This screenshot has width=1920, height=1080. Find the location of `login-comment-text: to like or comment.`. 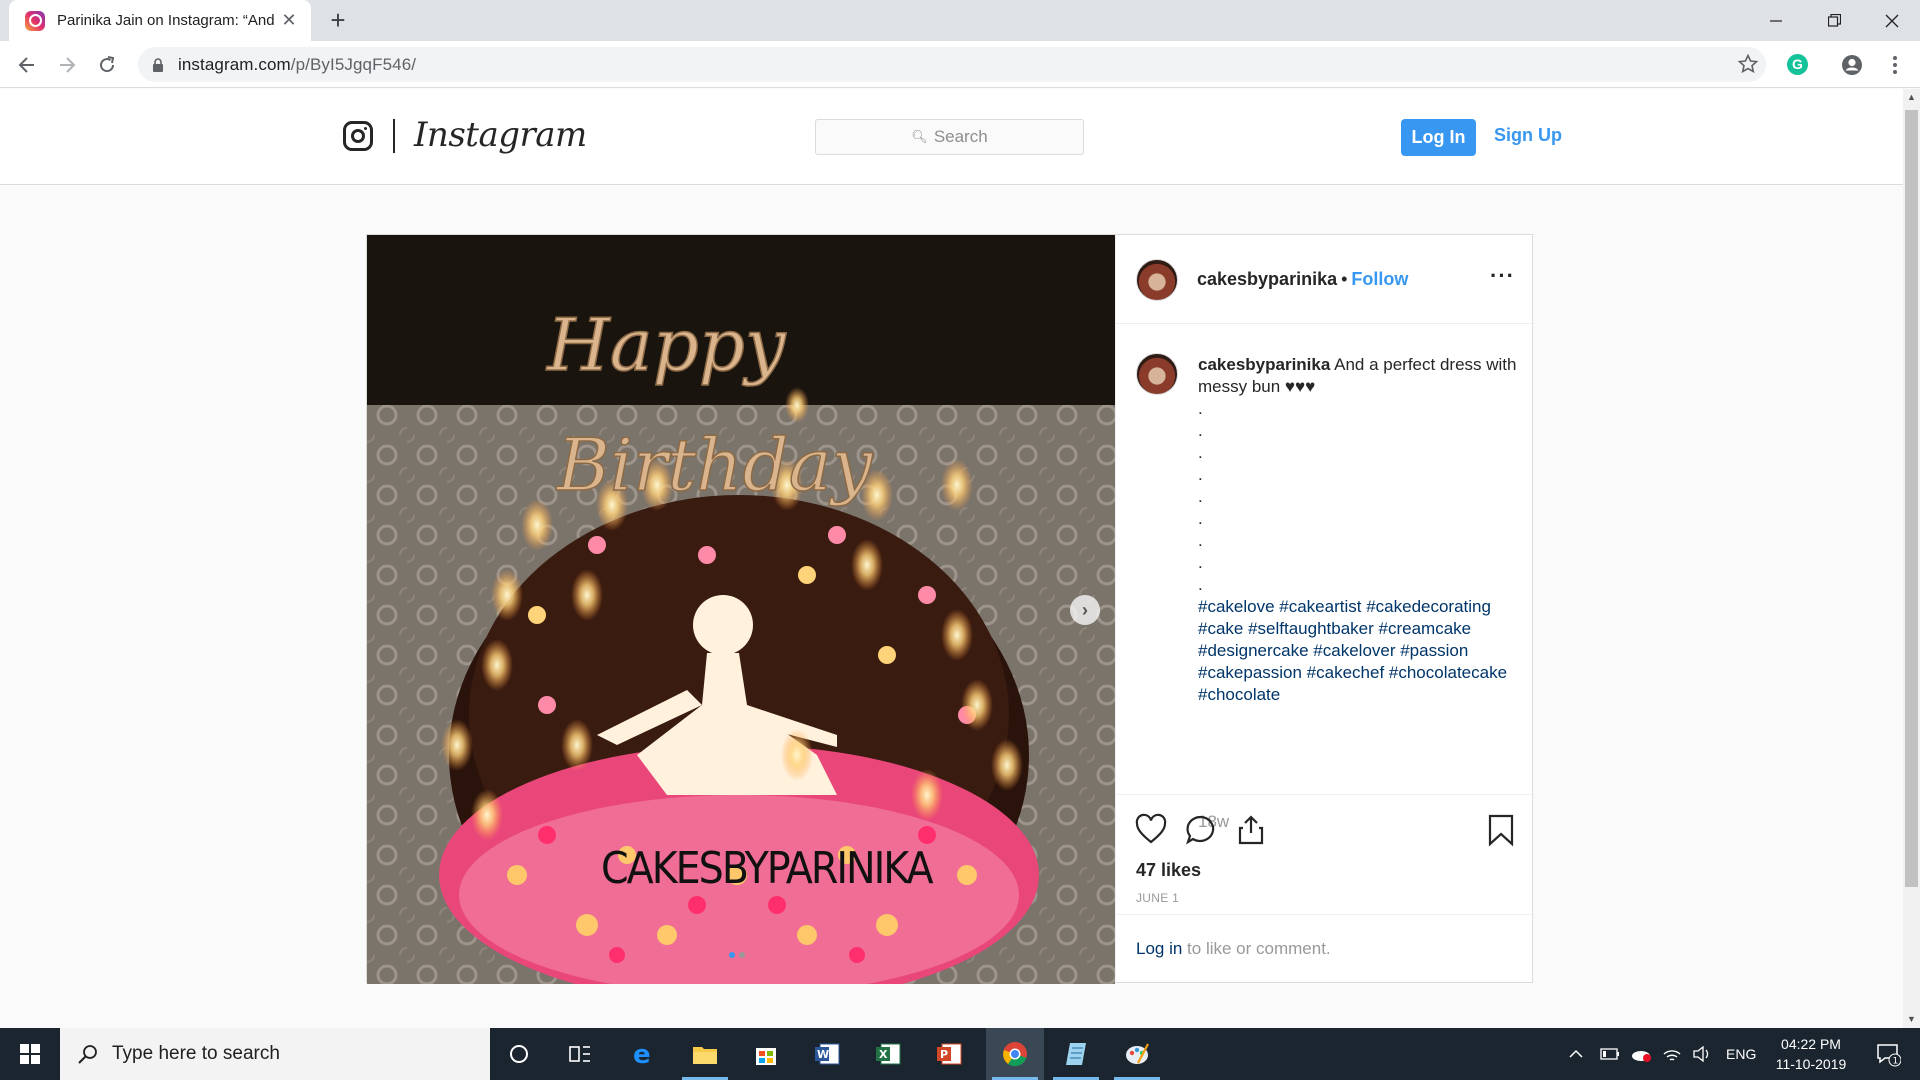

login-comment-text: to like or comment. is located at coordinates (1256, 948).